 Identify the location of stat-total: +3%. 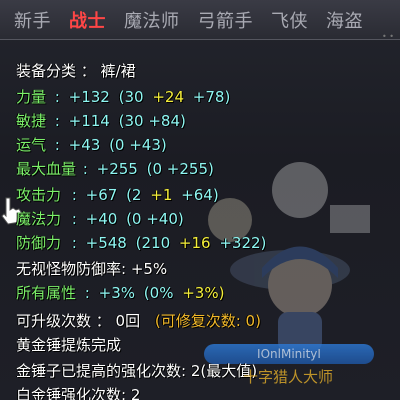
(117, 293).